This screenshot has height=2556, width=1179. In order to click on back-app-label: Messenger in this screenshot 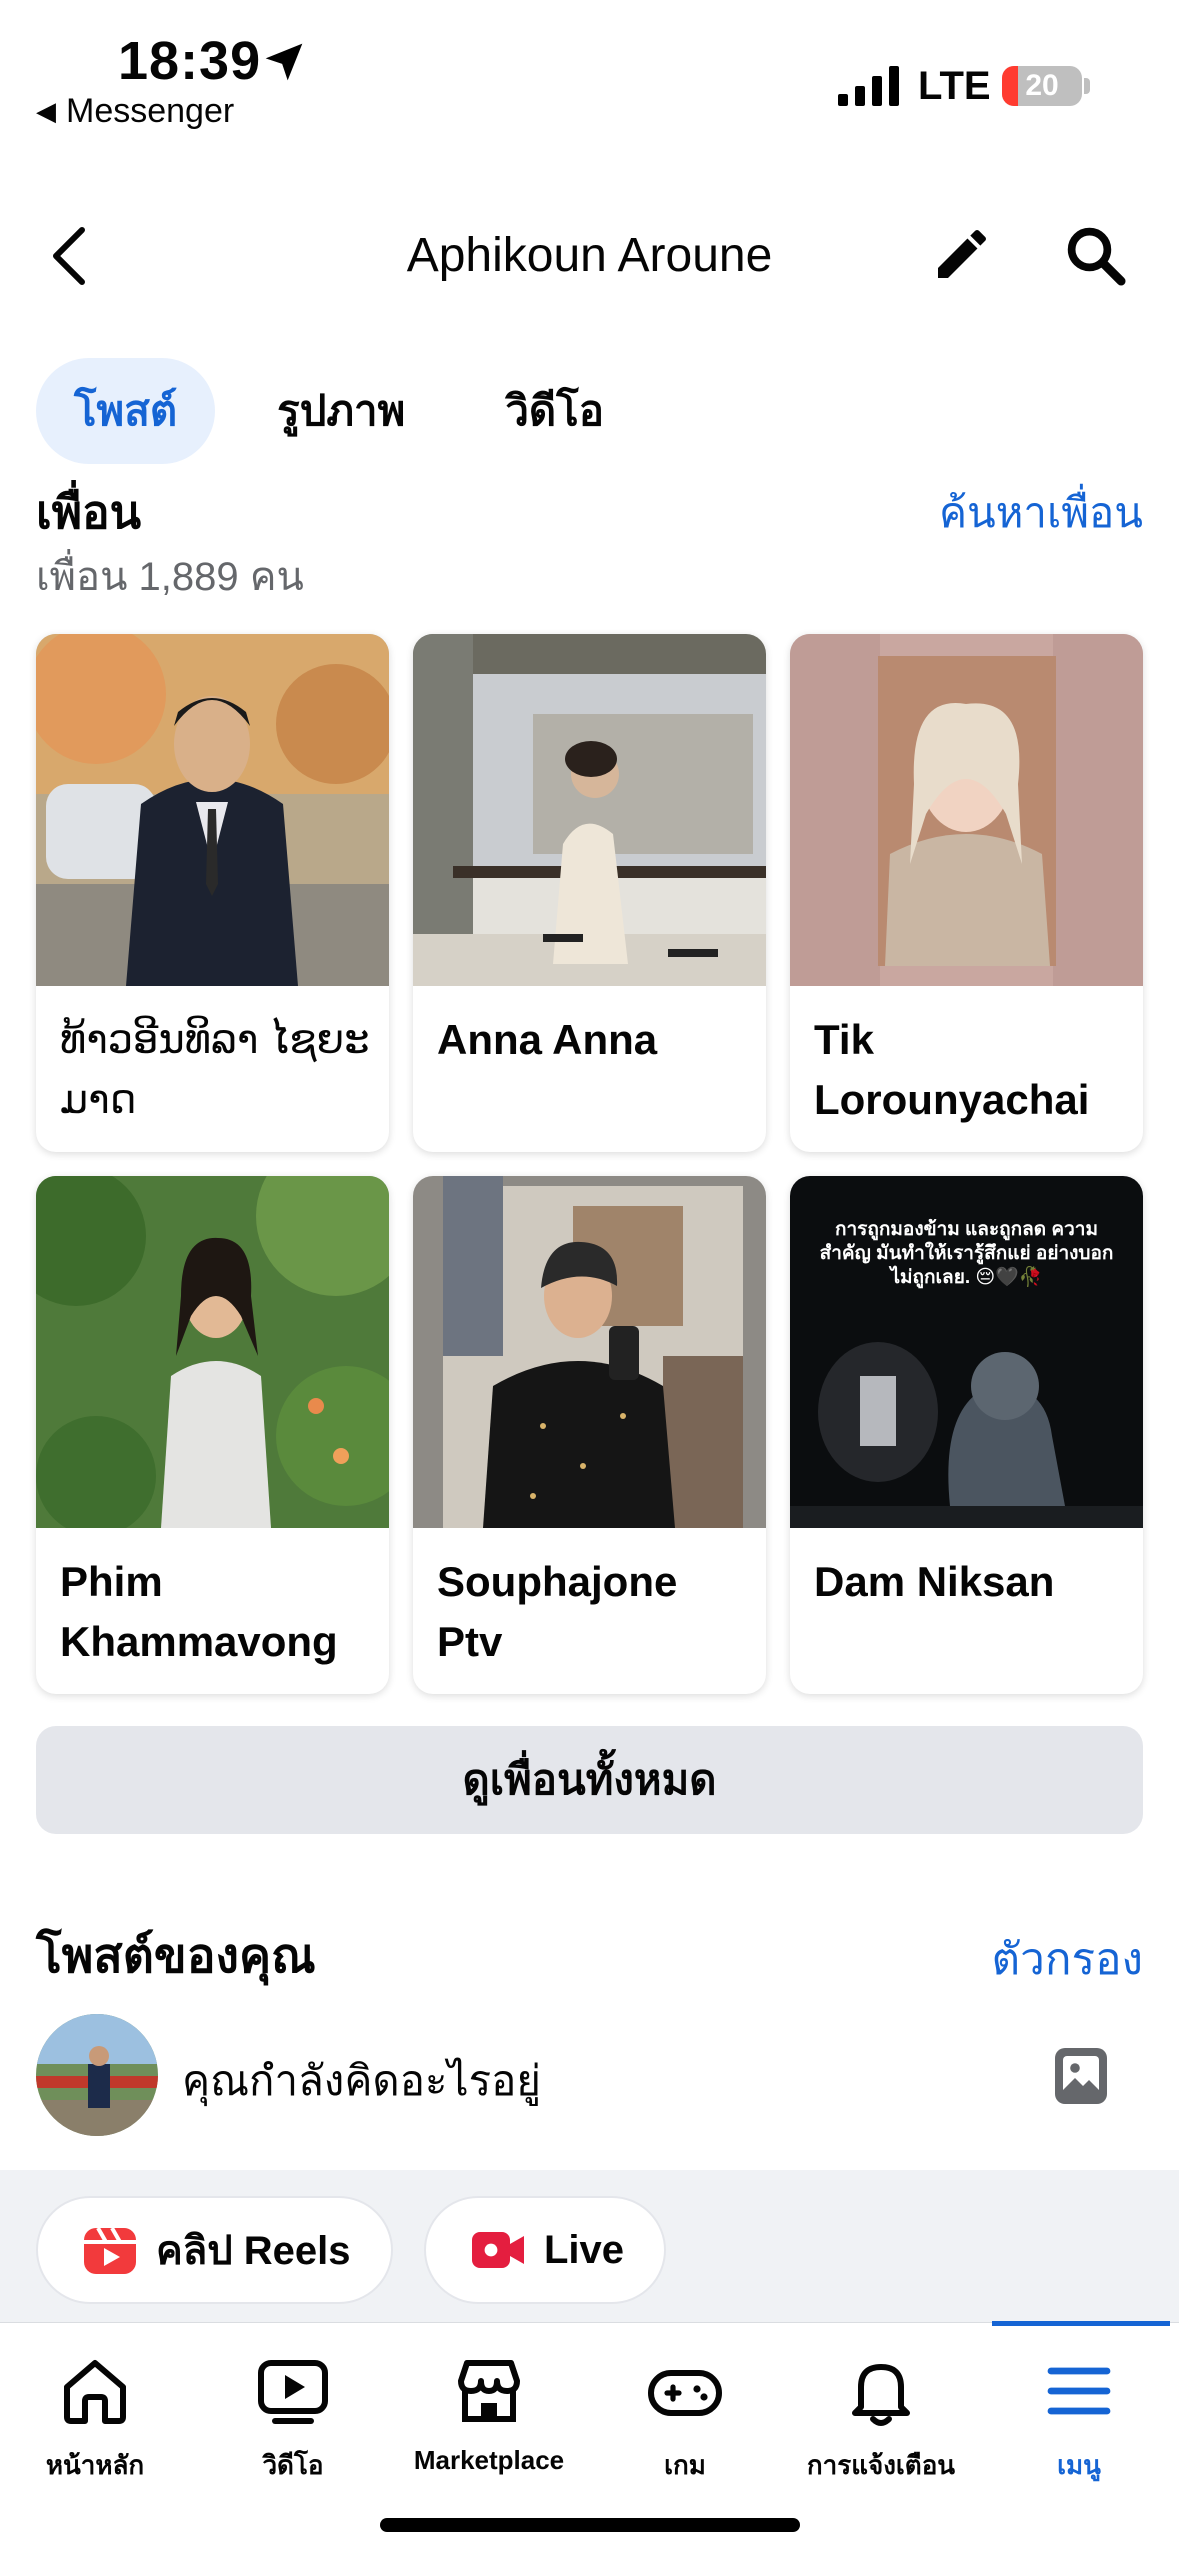, I will do `click(150, 111)`.